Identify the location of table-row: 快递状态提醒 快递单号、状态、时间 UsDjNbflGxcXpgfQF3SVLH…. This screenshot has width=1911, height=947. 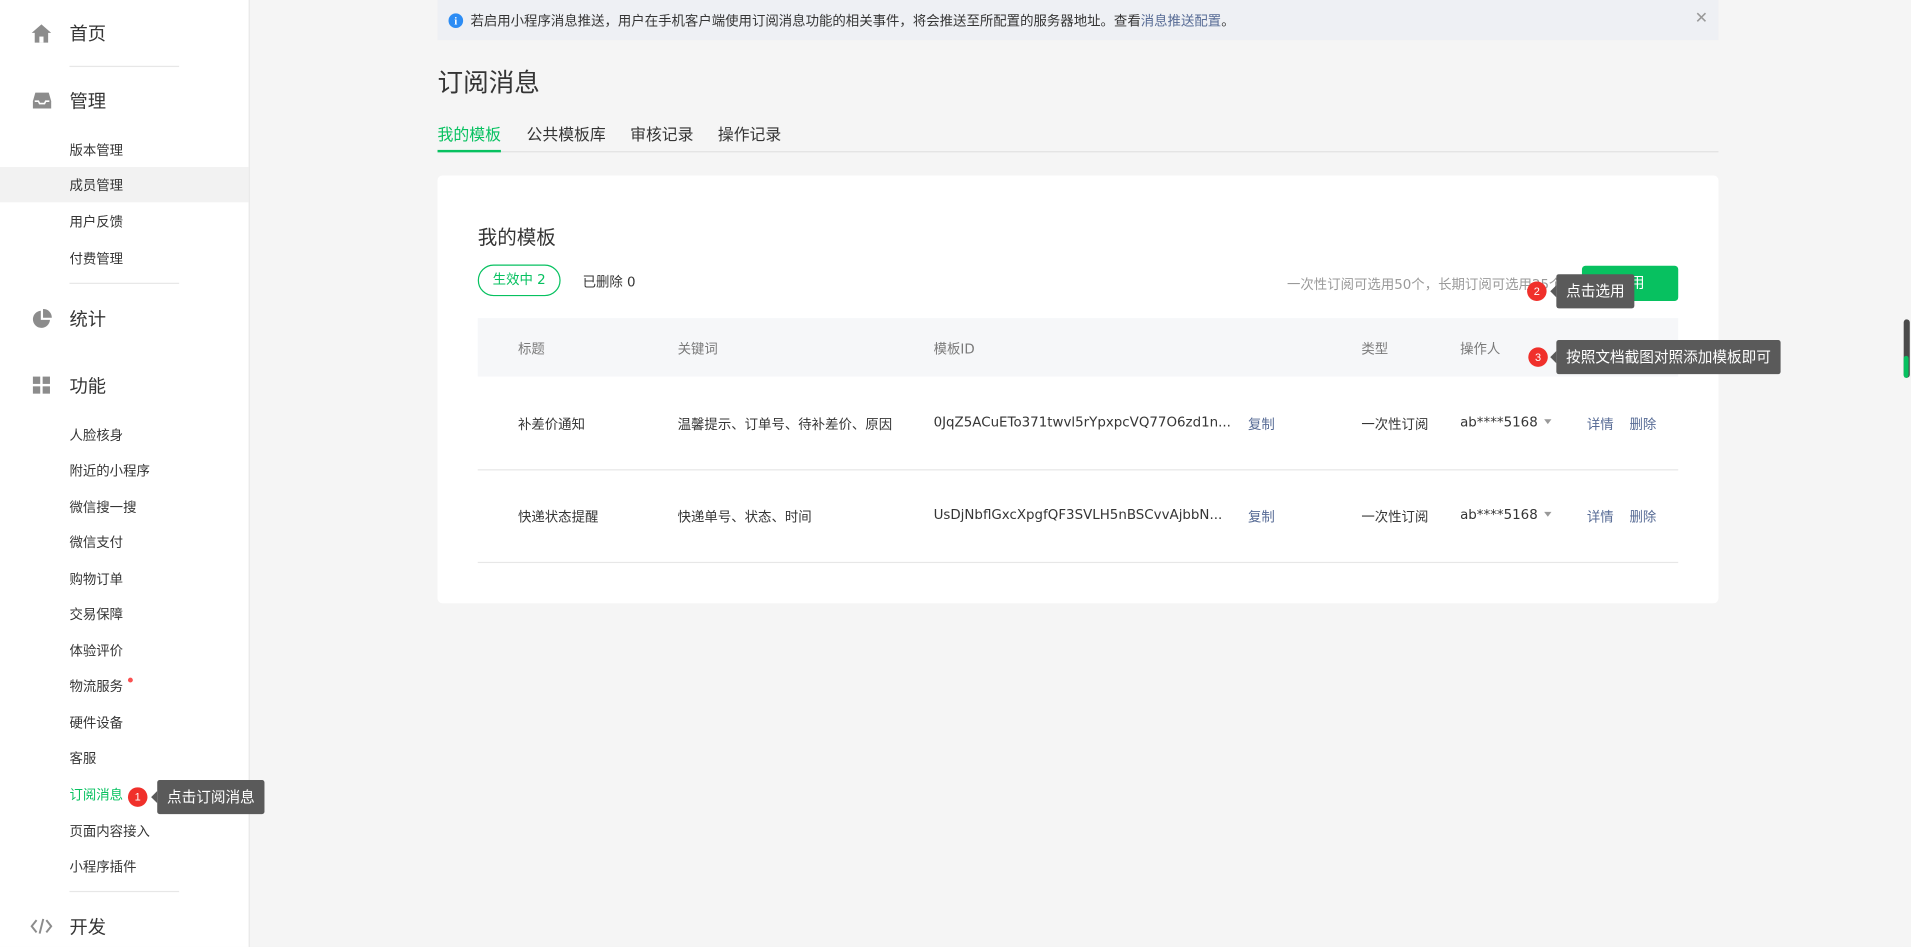
(1078, 517).